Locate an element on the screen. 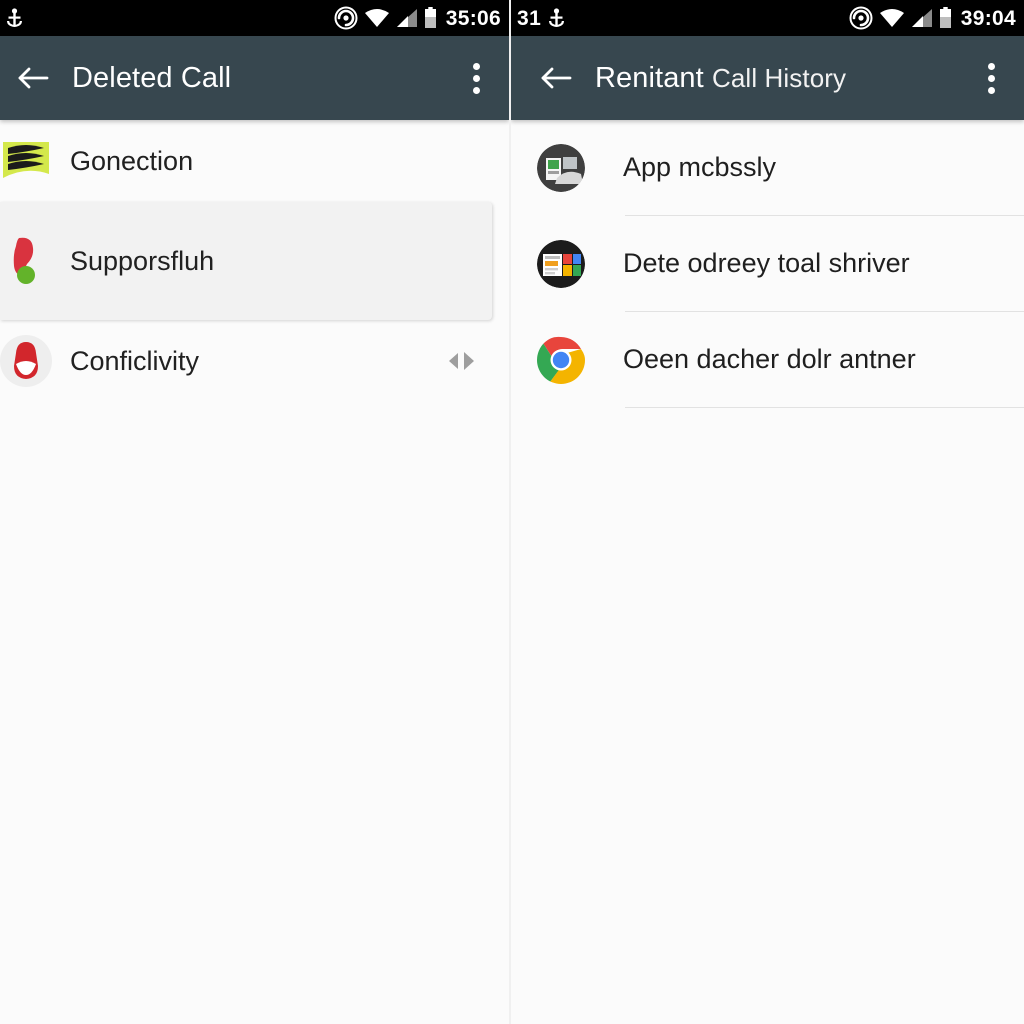 The height and width of the screenshot is (1024, 1024). status-left-badge: 31 is located at coordinates (529, 18).